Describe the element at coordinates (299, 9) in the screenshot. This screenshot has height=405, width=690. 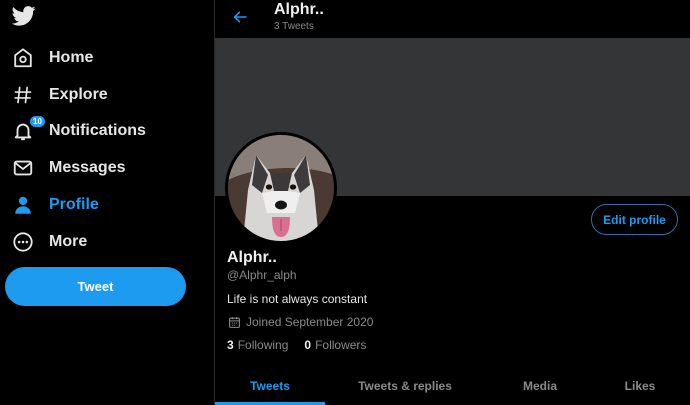
I see `page-title: Alphr..` at that location.